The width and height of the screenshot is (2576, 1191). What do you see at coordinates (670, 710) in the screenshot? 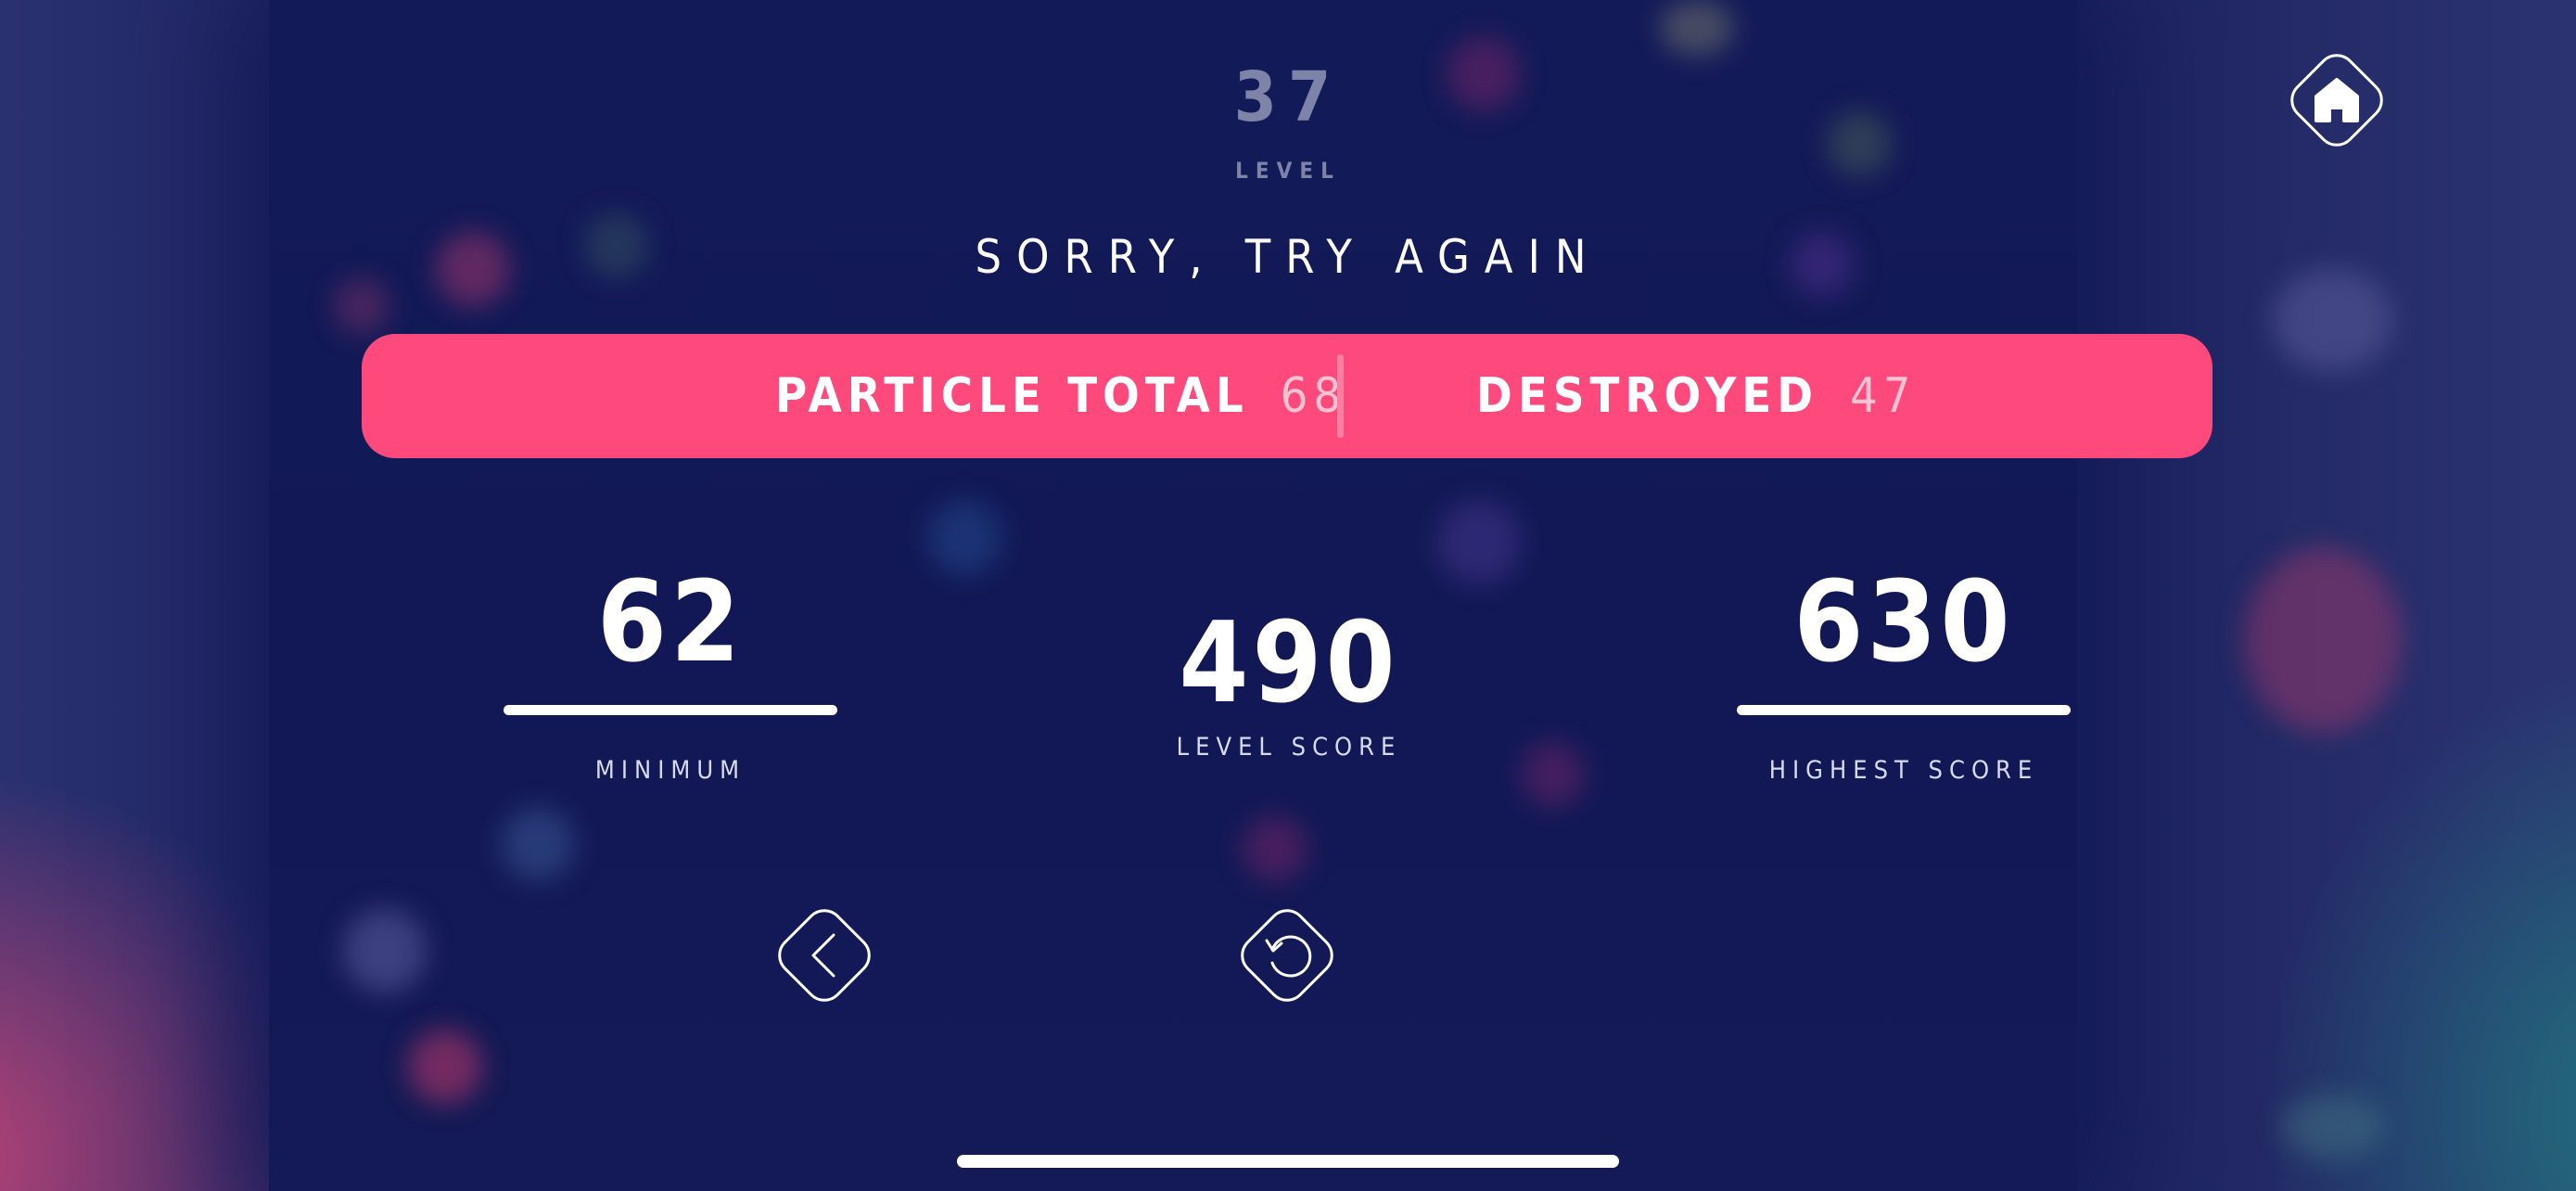
I see `minimum-underline` at bounding box center [670, 710].